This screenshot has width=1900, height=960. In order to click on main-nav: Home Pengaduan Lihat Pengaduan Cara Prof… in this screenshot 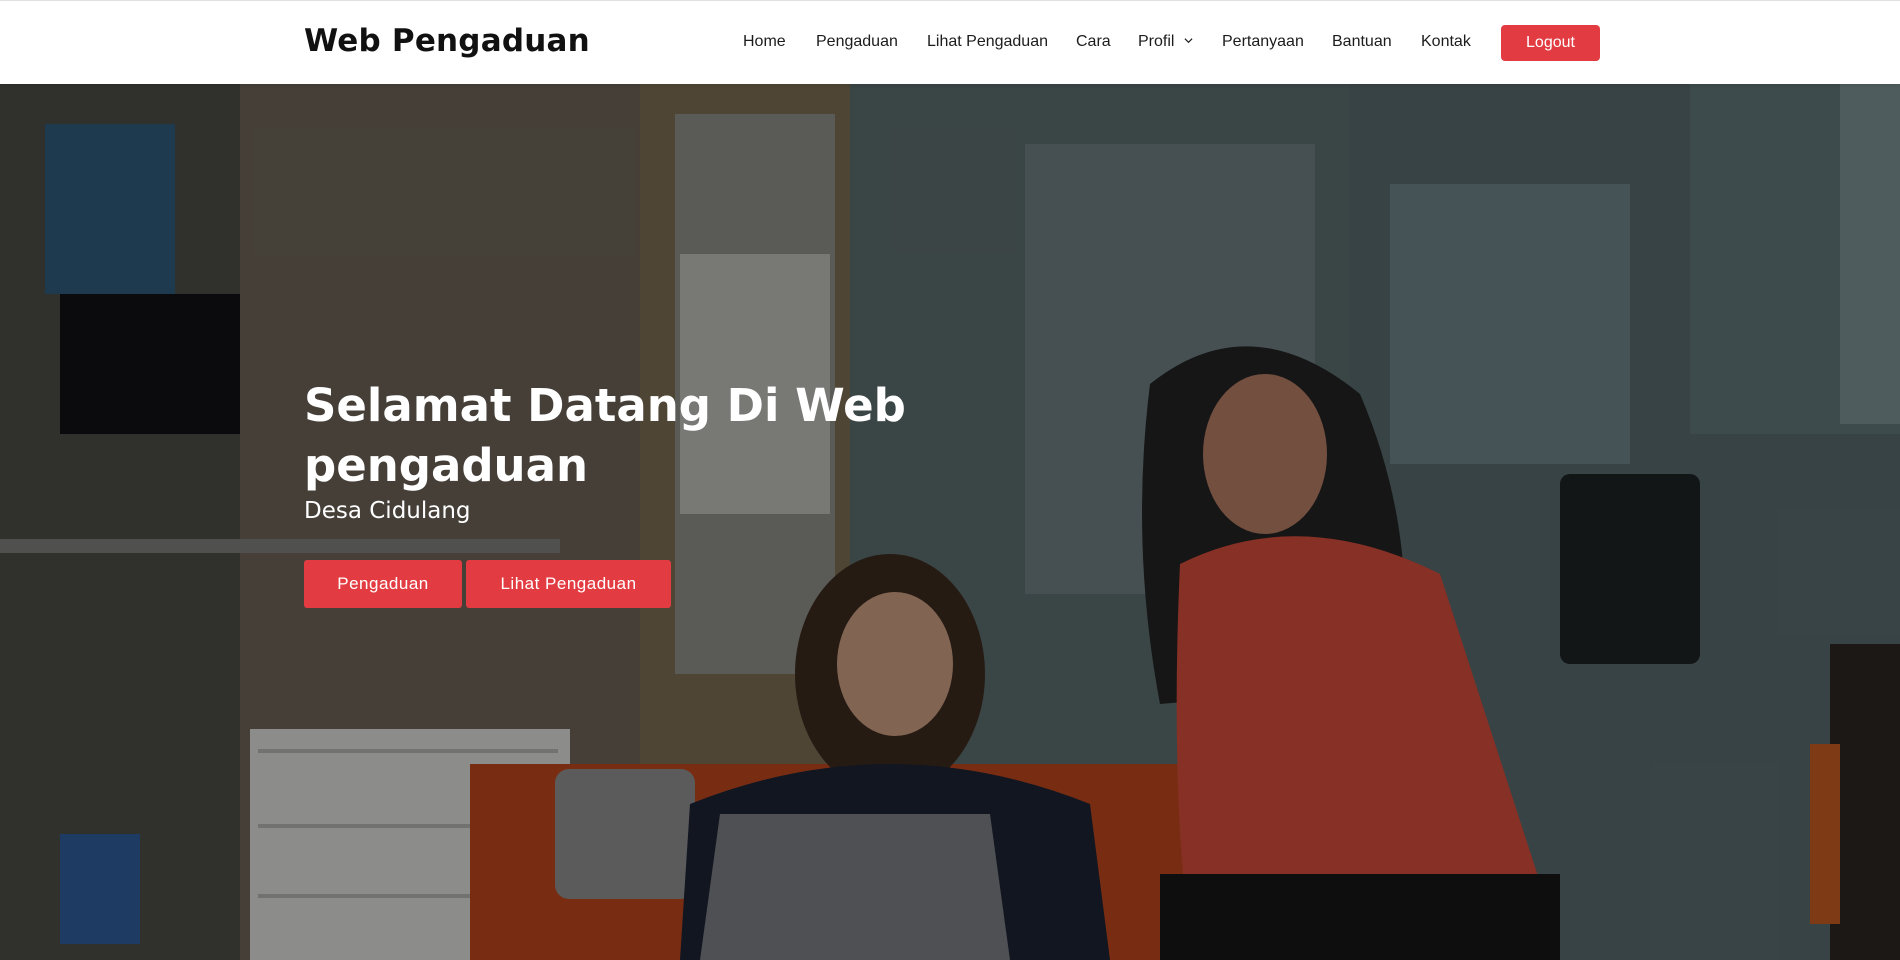, I will do `click(950, 43)`.